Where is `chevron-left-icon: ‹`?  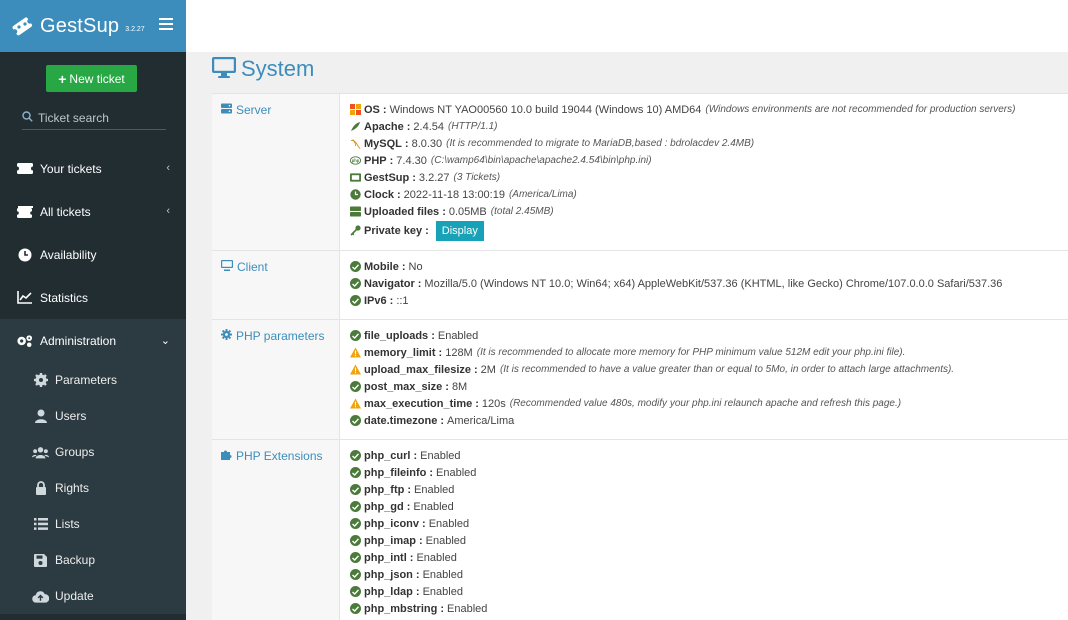 chevron-left-icon: ‹ is located at coordinates (168, 211).